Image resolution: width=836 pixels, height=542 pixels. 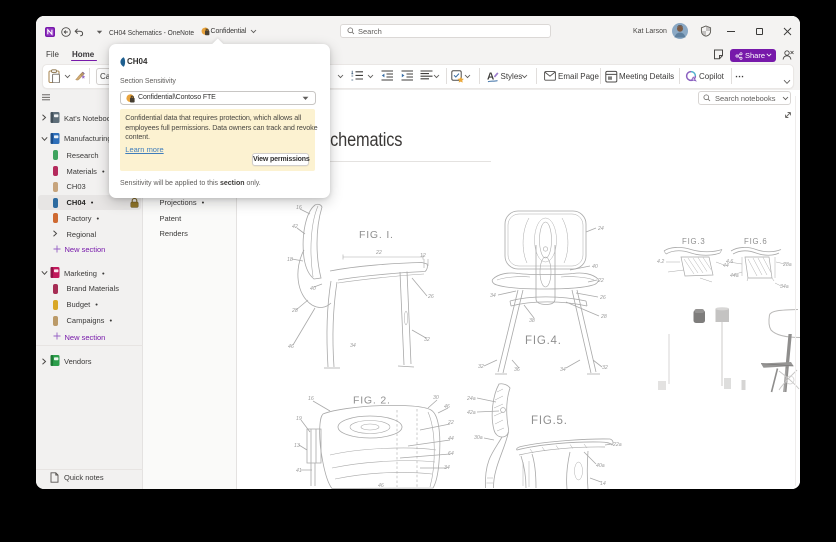 What do you see at coordinates (729, 262) in the screenshot?
I see `svg-text: 4.6` at bounding box center [729, 262].